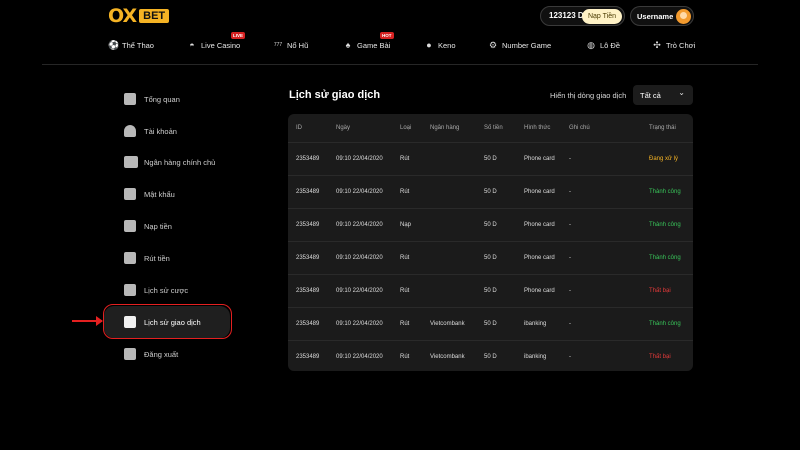 Image resolution: width=800 pixels, height=450 pixels. What do you see at coordinates (566, 15) in the screenshot?
I see `balance-value: 123123 D` at bounding box center [566, 15].